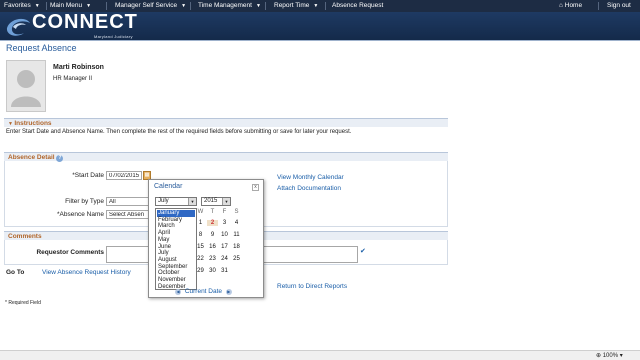 The height and width of the screenshot is (360, 640). What do you see at coordinates (357, 5) in the screenshot?
I see `nav-absence-request: Absence Request` at bounding box center [357, 5].